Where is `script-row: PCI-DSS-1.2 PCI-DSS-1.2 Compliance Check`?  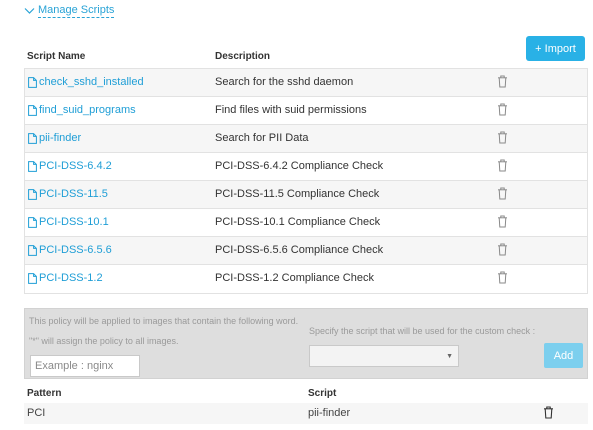 script-row: PCI-DSS-1.2 PCI-DSS-1.2 Compliance Check is located at coordinates (306, 279).